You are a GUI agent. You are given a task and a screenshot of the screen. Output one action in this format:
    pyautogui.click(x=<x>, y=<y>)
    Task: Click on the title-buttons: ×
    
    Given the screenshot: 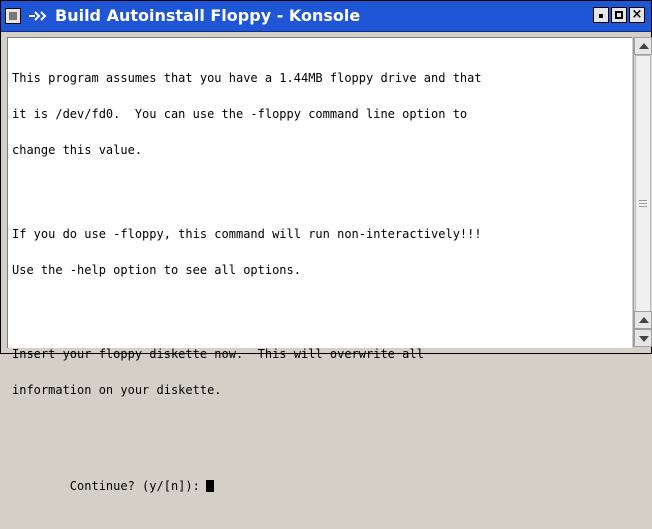 What is the action you would take?
    pyautogui.click(x=619, y=15)
    